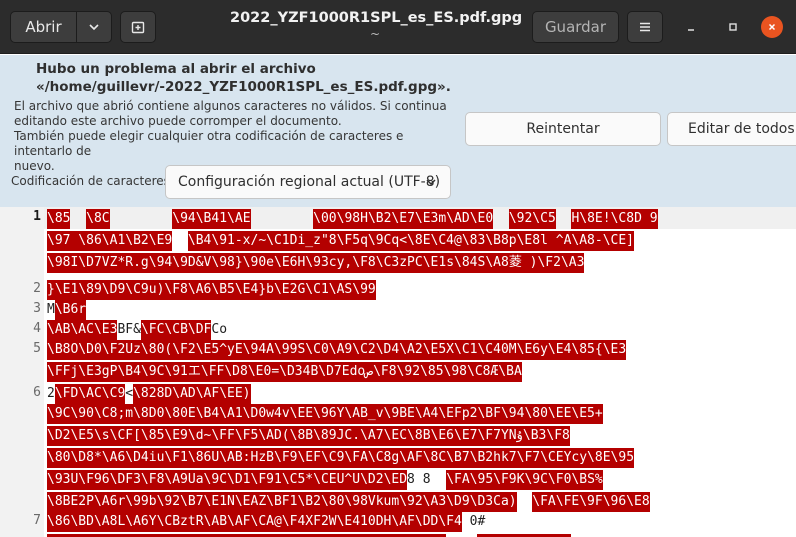  Describe the element at coordinates (691, 30) in the screenshot. I see `minimize-icon` at that location.